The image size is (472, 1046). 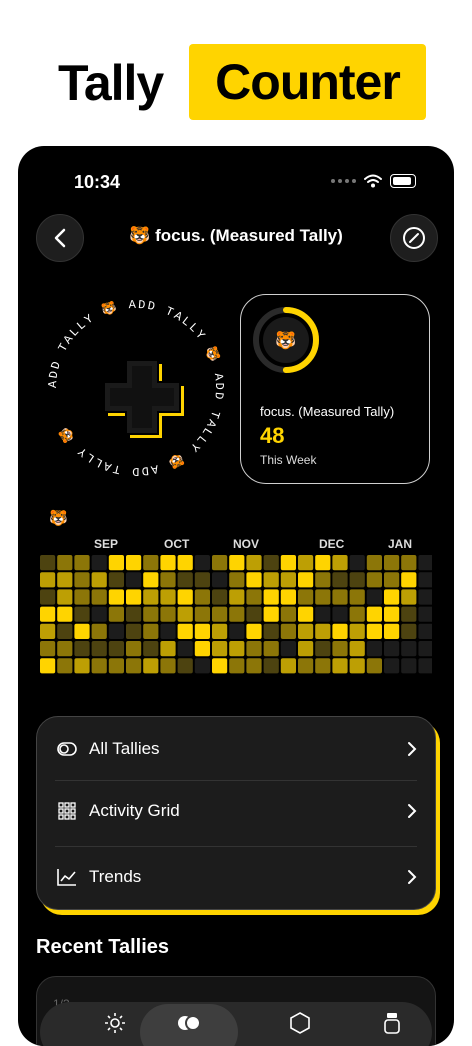 I want to click on wifi-icon, so click(x=373, y=181).